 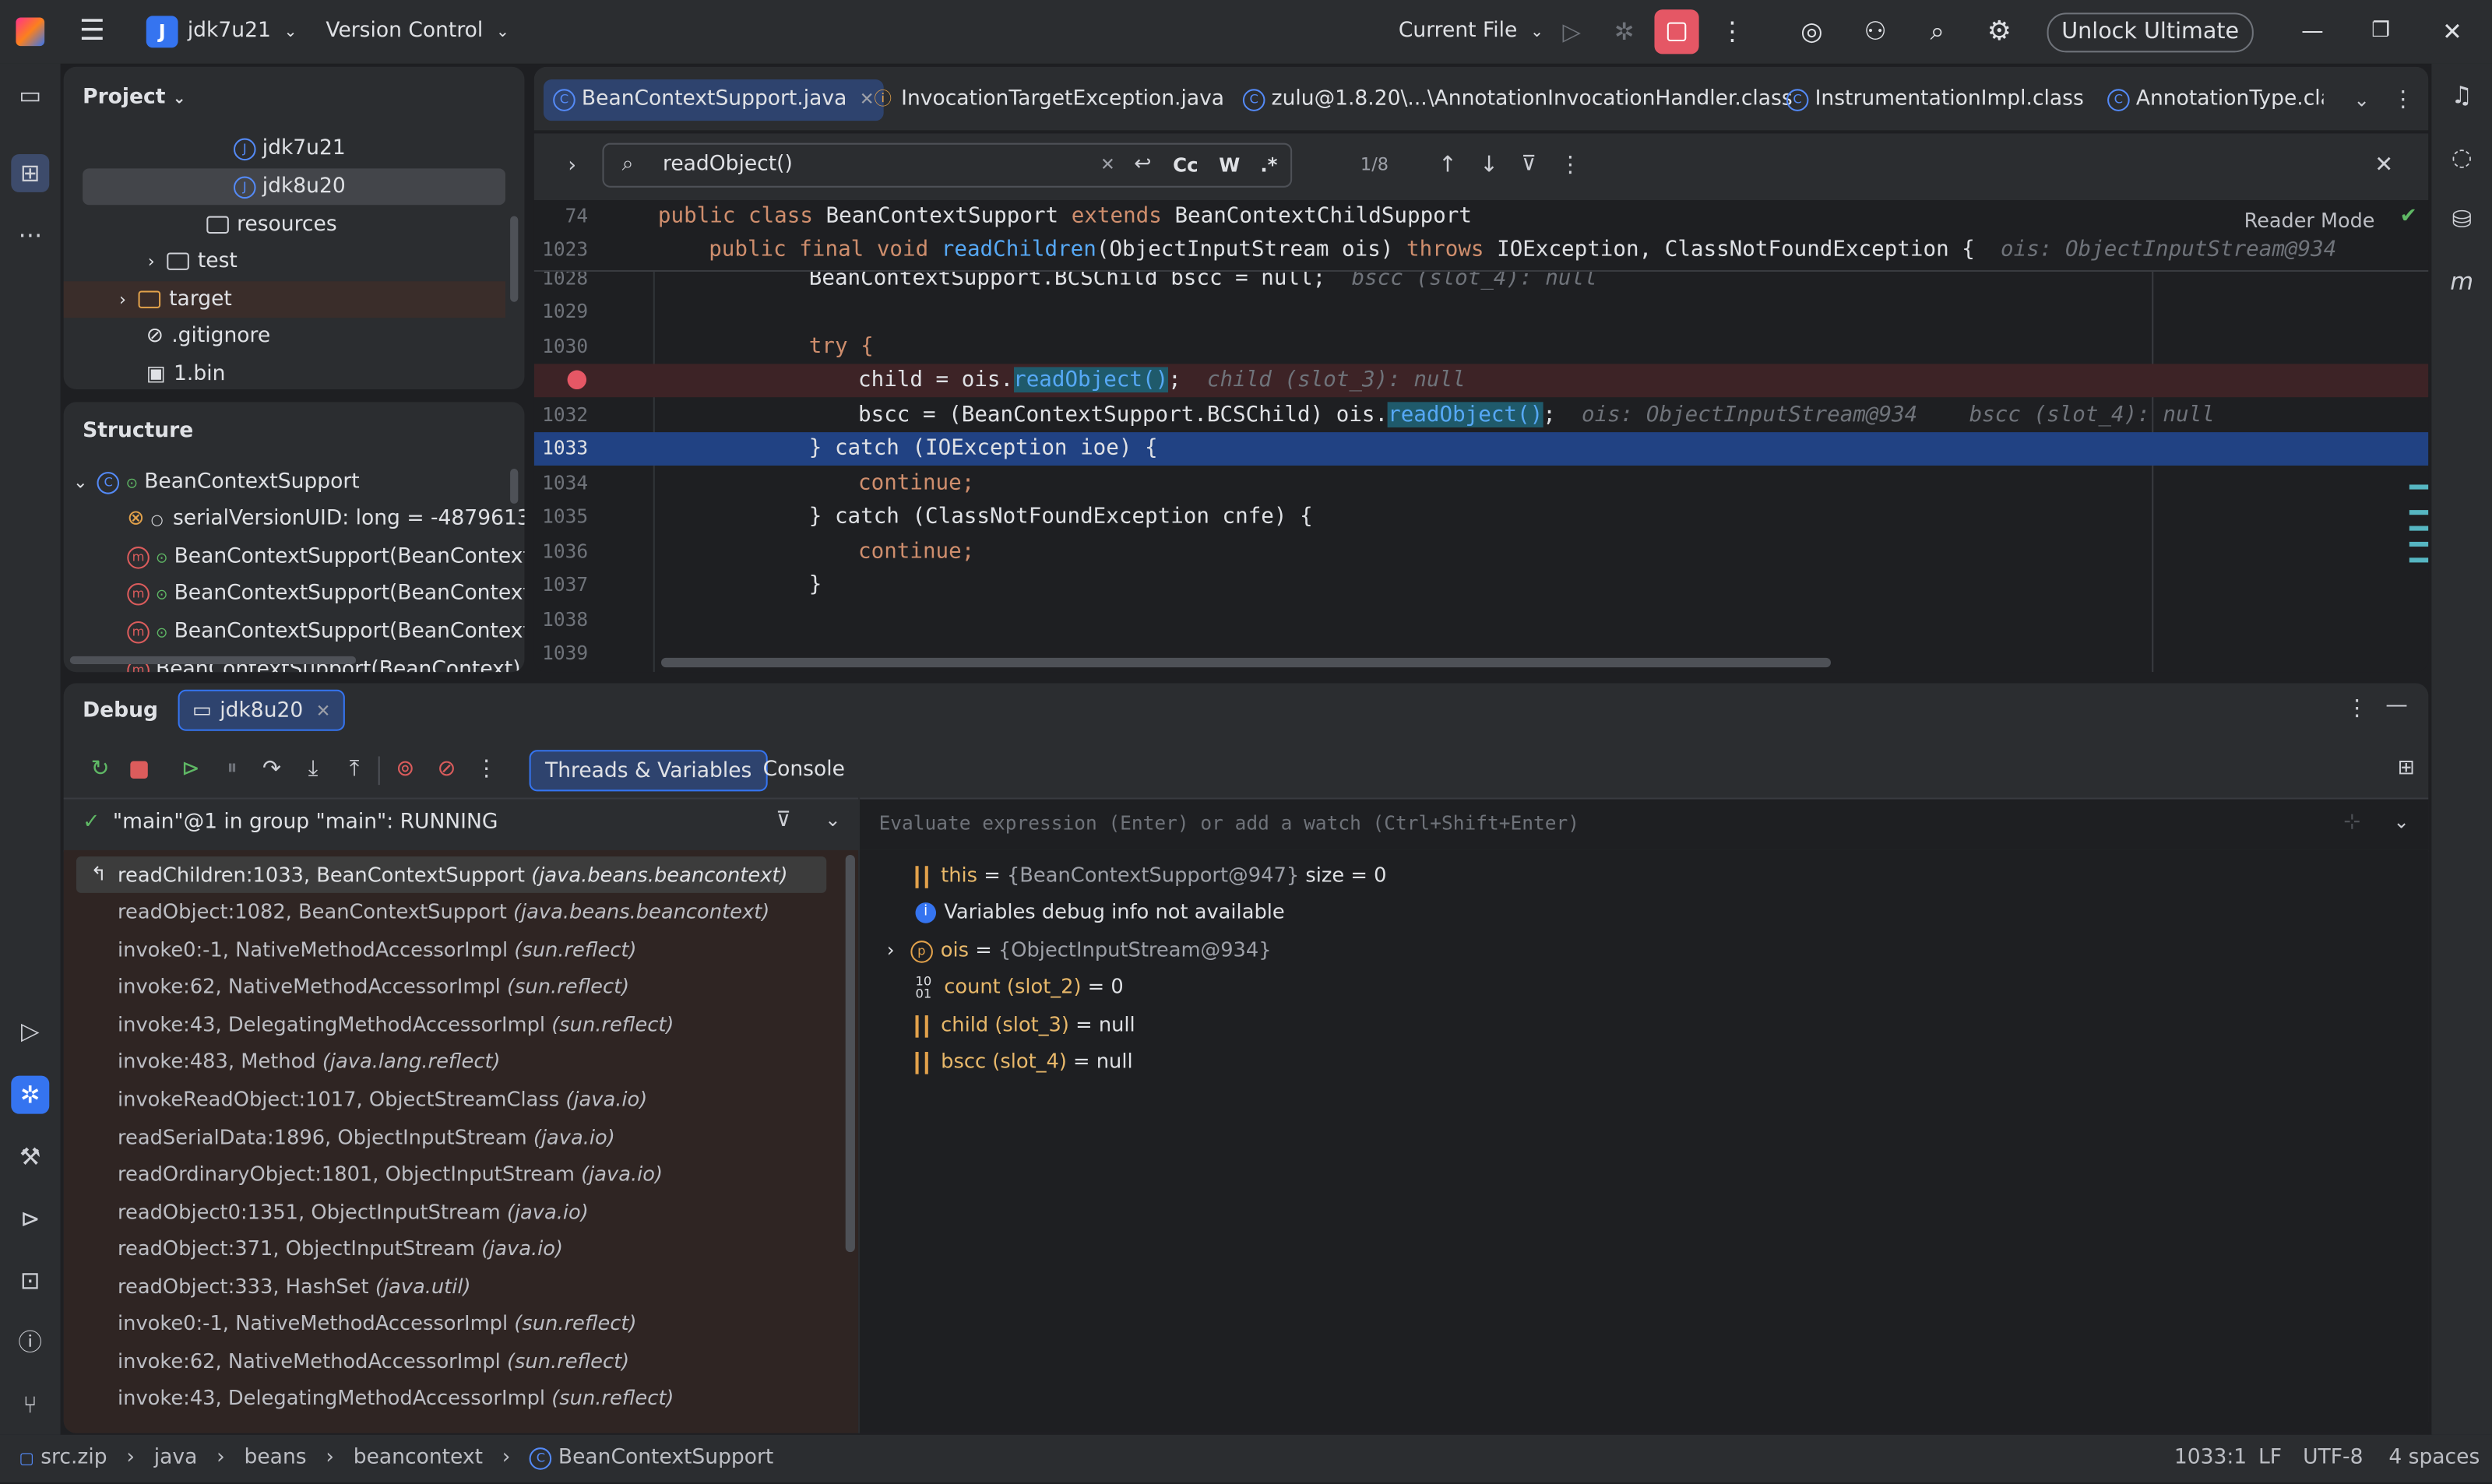 I want to click on layout-settings-icon: ⊞, so click(x=2406, y=768).